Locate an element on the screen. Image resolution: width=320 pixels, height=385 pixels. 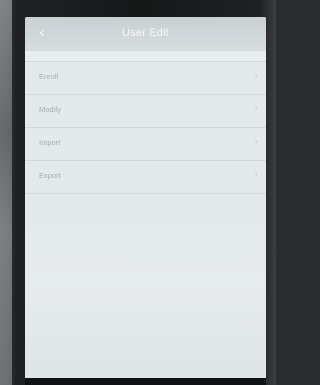
header-bar: ‹ User Edit is located at coordinates (145, 34).